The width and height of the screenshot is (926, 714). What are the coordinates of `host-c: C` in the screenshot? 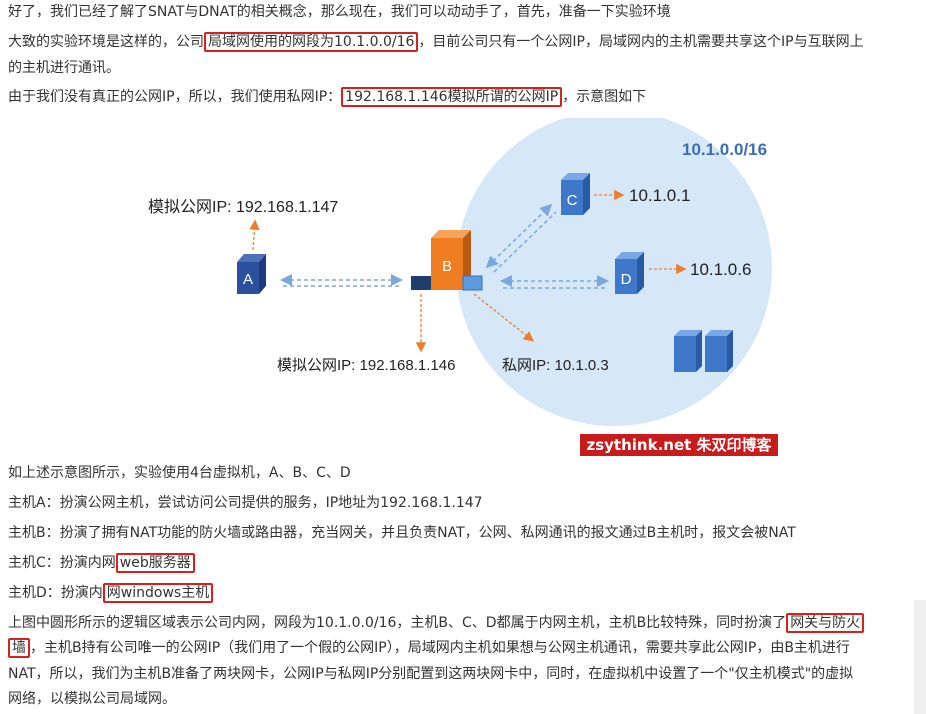 It's located at (575, 194).